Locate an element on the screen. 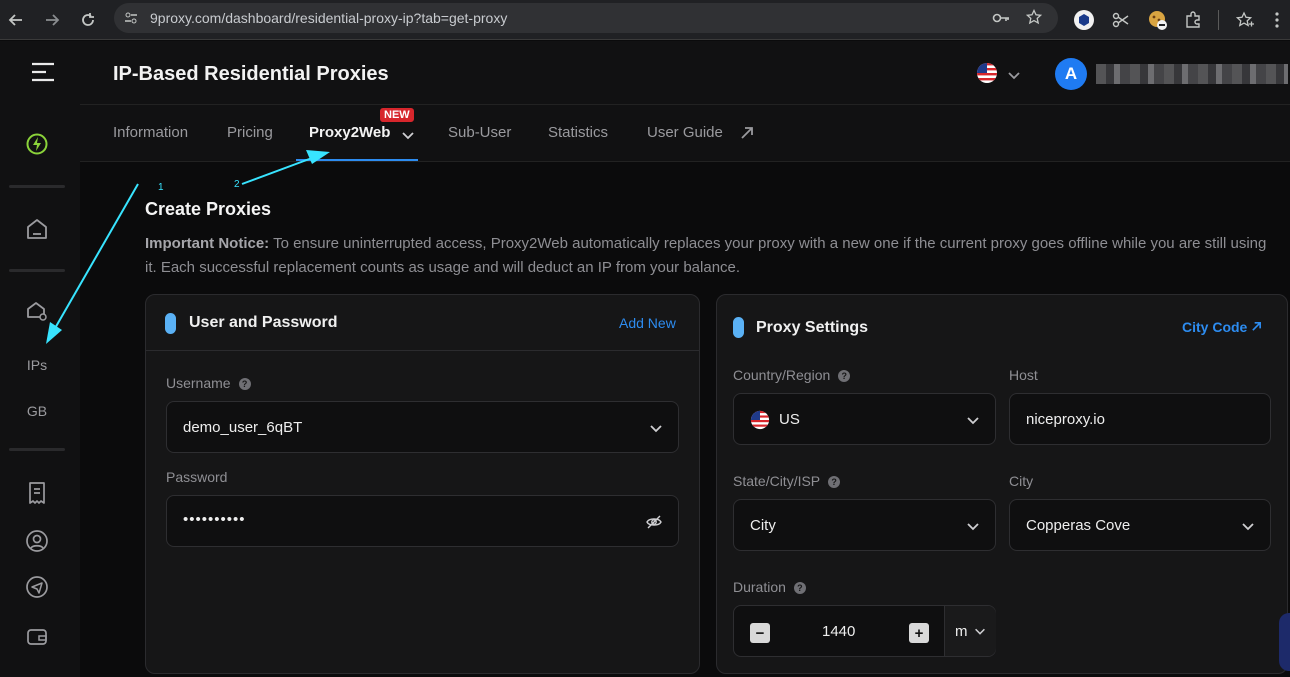  username-label-text: Username is located at coordinates (198, 383).